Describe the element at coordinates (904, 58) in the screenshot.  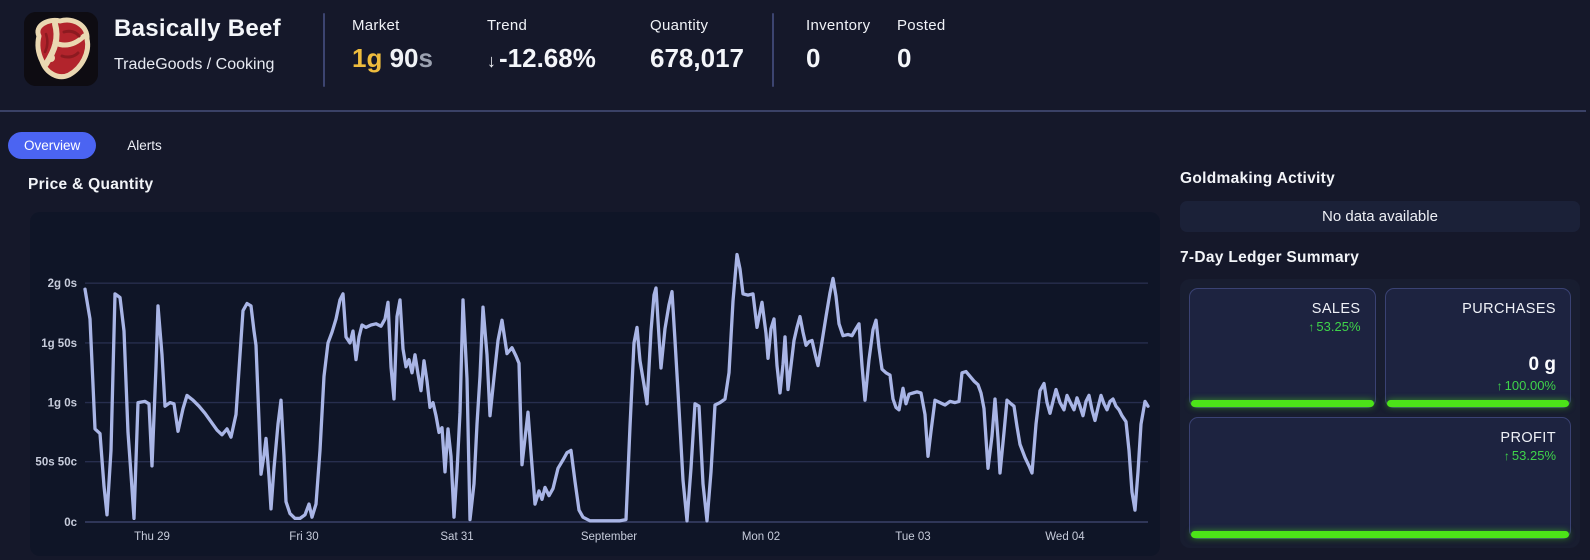
I see `stat-posted-value: 0` at that location.